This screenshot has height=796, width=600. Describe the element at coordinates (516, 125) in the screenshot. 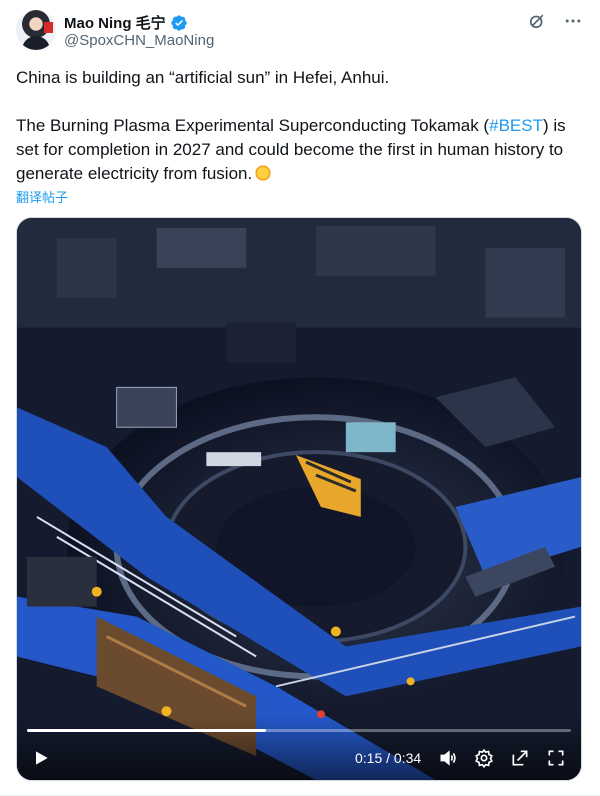

I see `hashtag-link: #BEST` at that location.